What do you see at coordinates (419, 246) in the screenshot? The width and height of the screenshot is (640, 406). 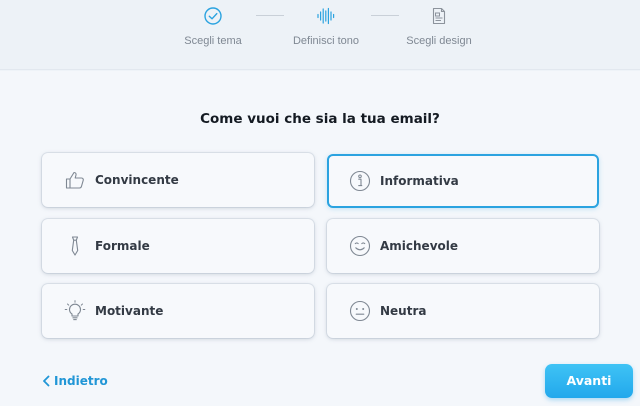 I see `option-label: Amichevole` at bounding box center [419, 246].